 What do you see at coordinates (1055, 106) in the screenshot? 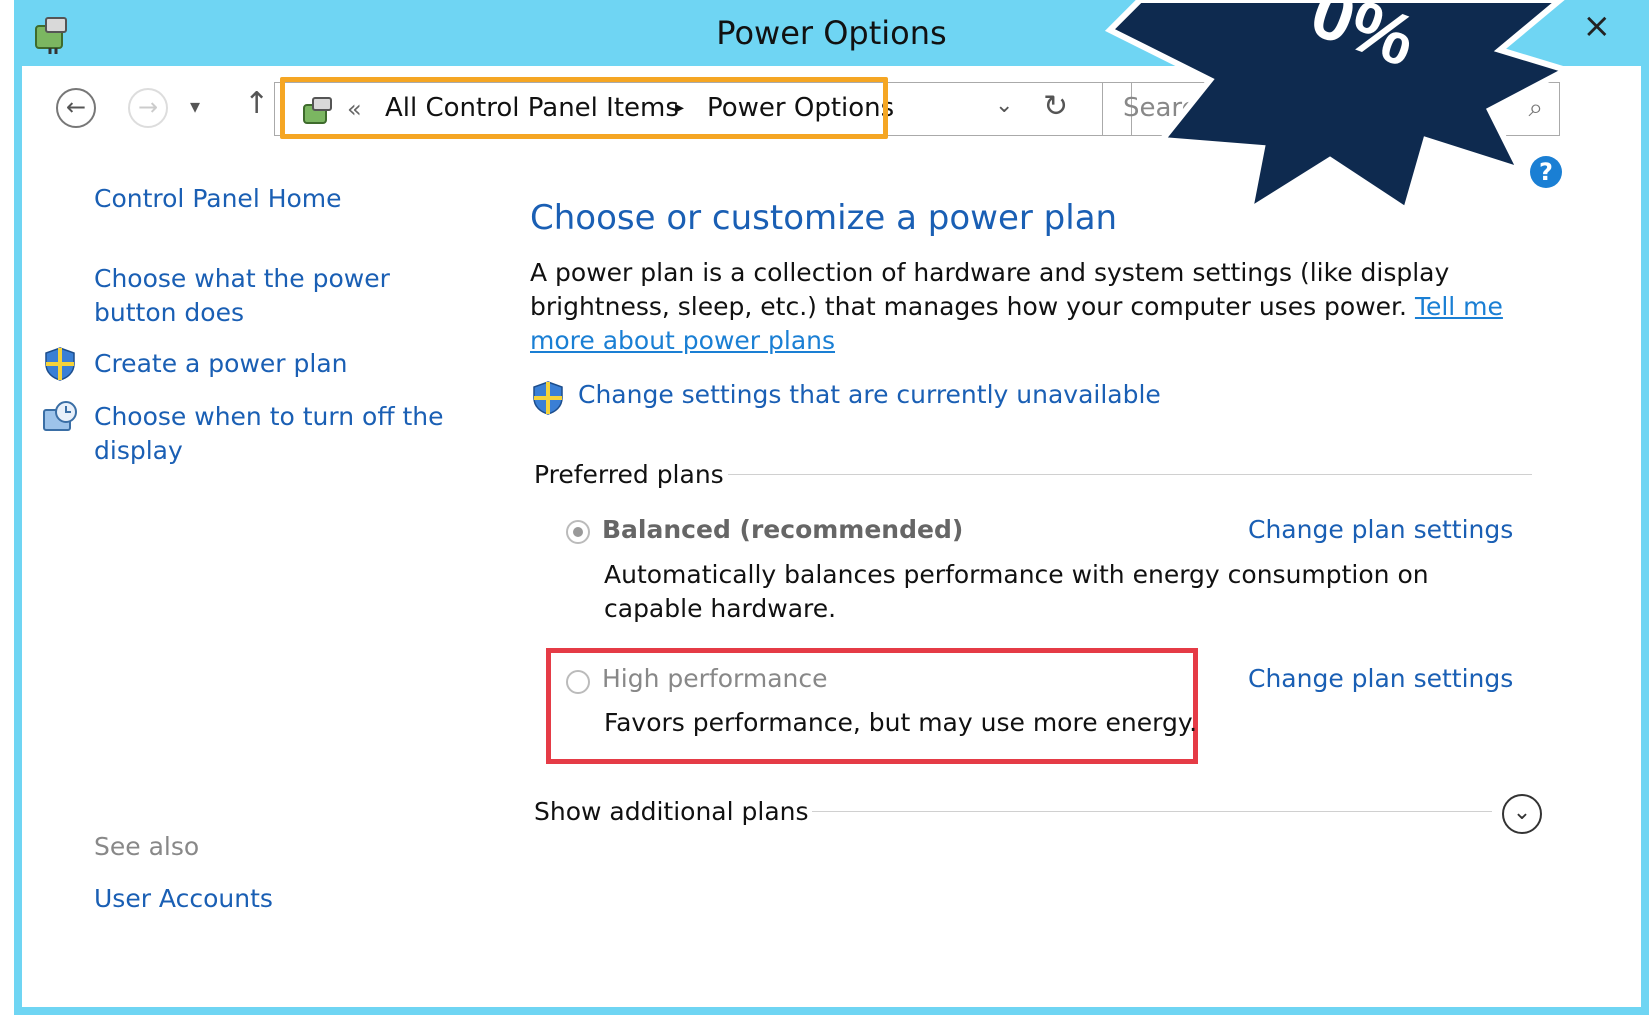
I see `refresh-icon: ↻` at bounding box center [1055, 106].